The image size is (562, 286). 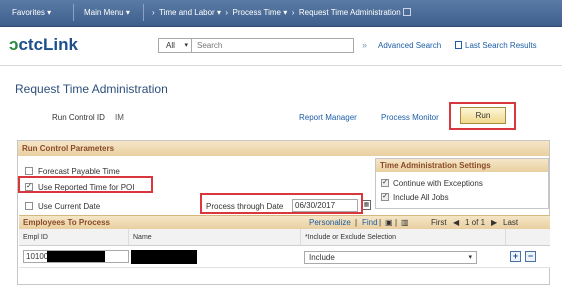 I want to click on use-current-date-label: Use Current Date, so click(x=69, y=206).